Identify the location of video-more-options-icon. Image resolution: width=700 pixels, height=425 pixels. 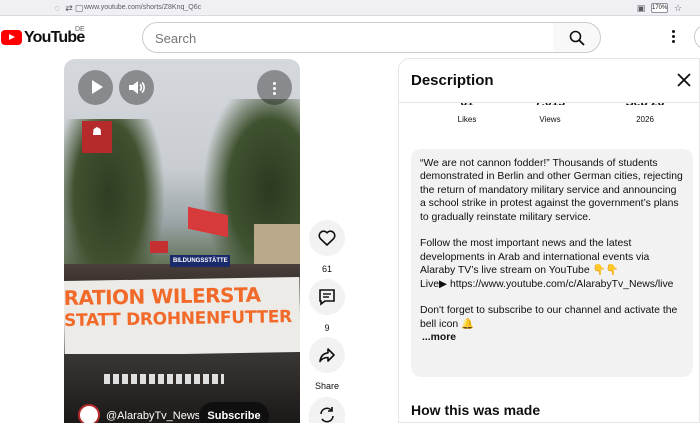
(274, 87).